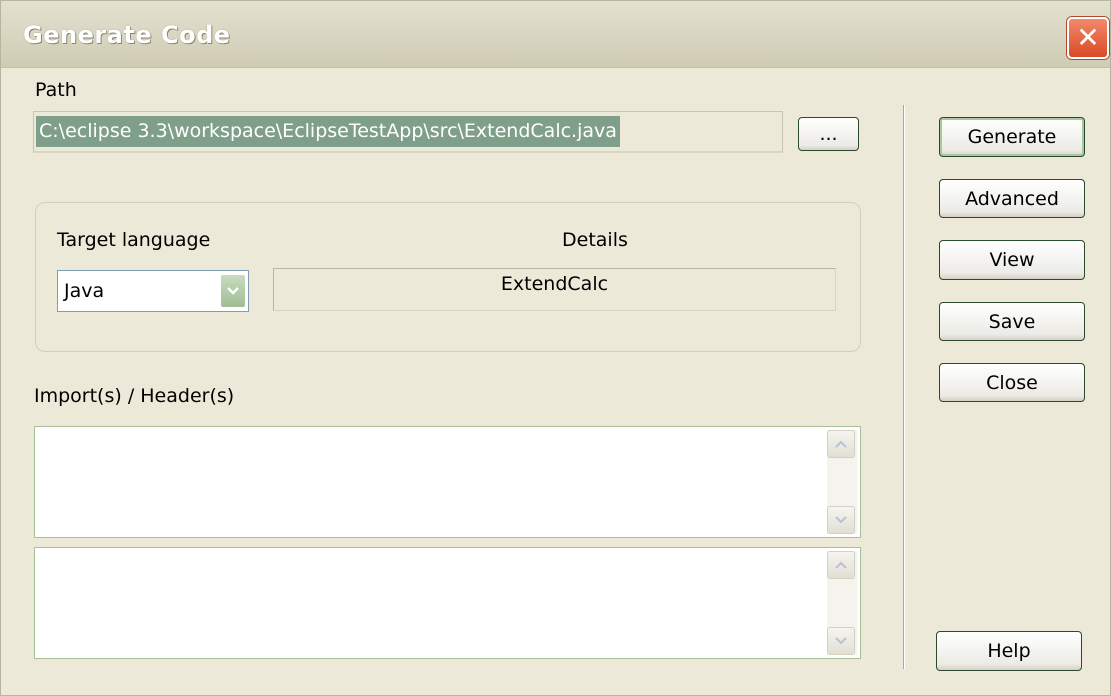 This screenshot has height=696, width=1111. I want to click on window-title: Generate Code, so click(127, 35).